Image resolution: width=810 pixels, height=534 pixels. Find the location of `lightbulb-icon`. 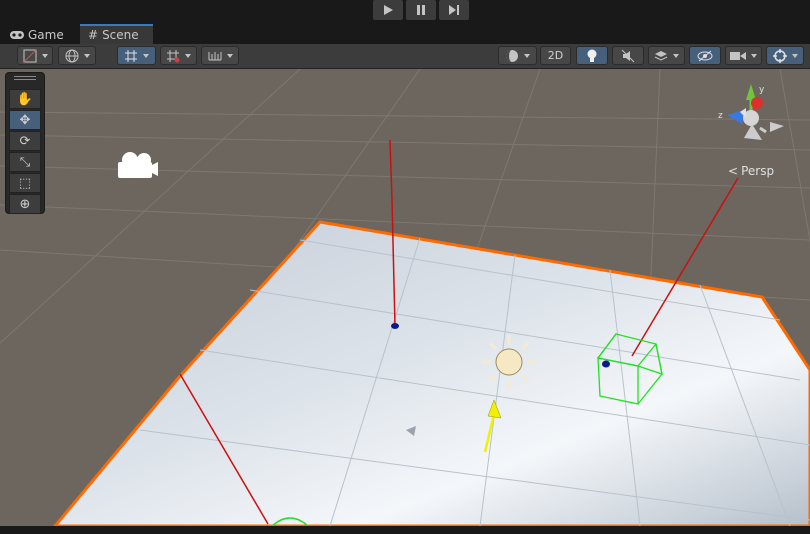

lightbulb-icon is located at coordinates (592, 55).